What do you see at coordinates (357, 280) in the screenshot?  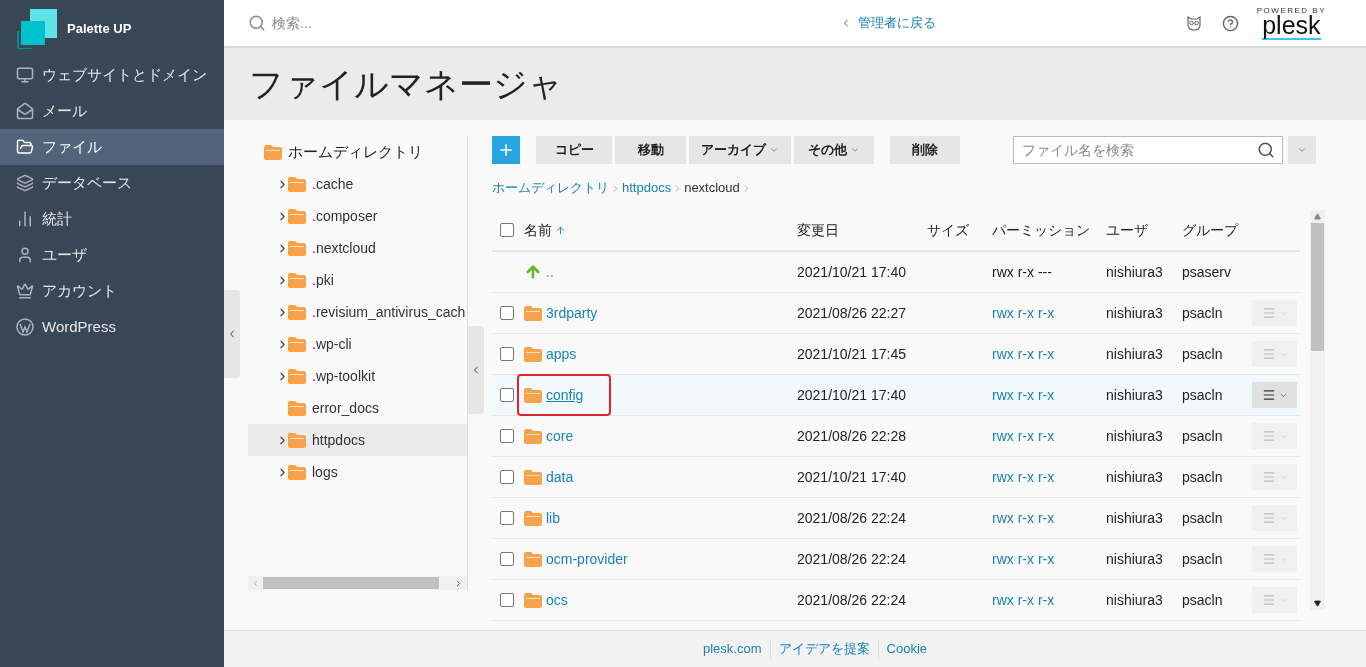 I see `tree-item: .pki` at bounding box center [357, 280].